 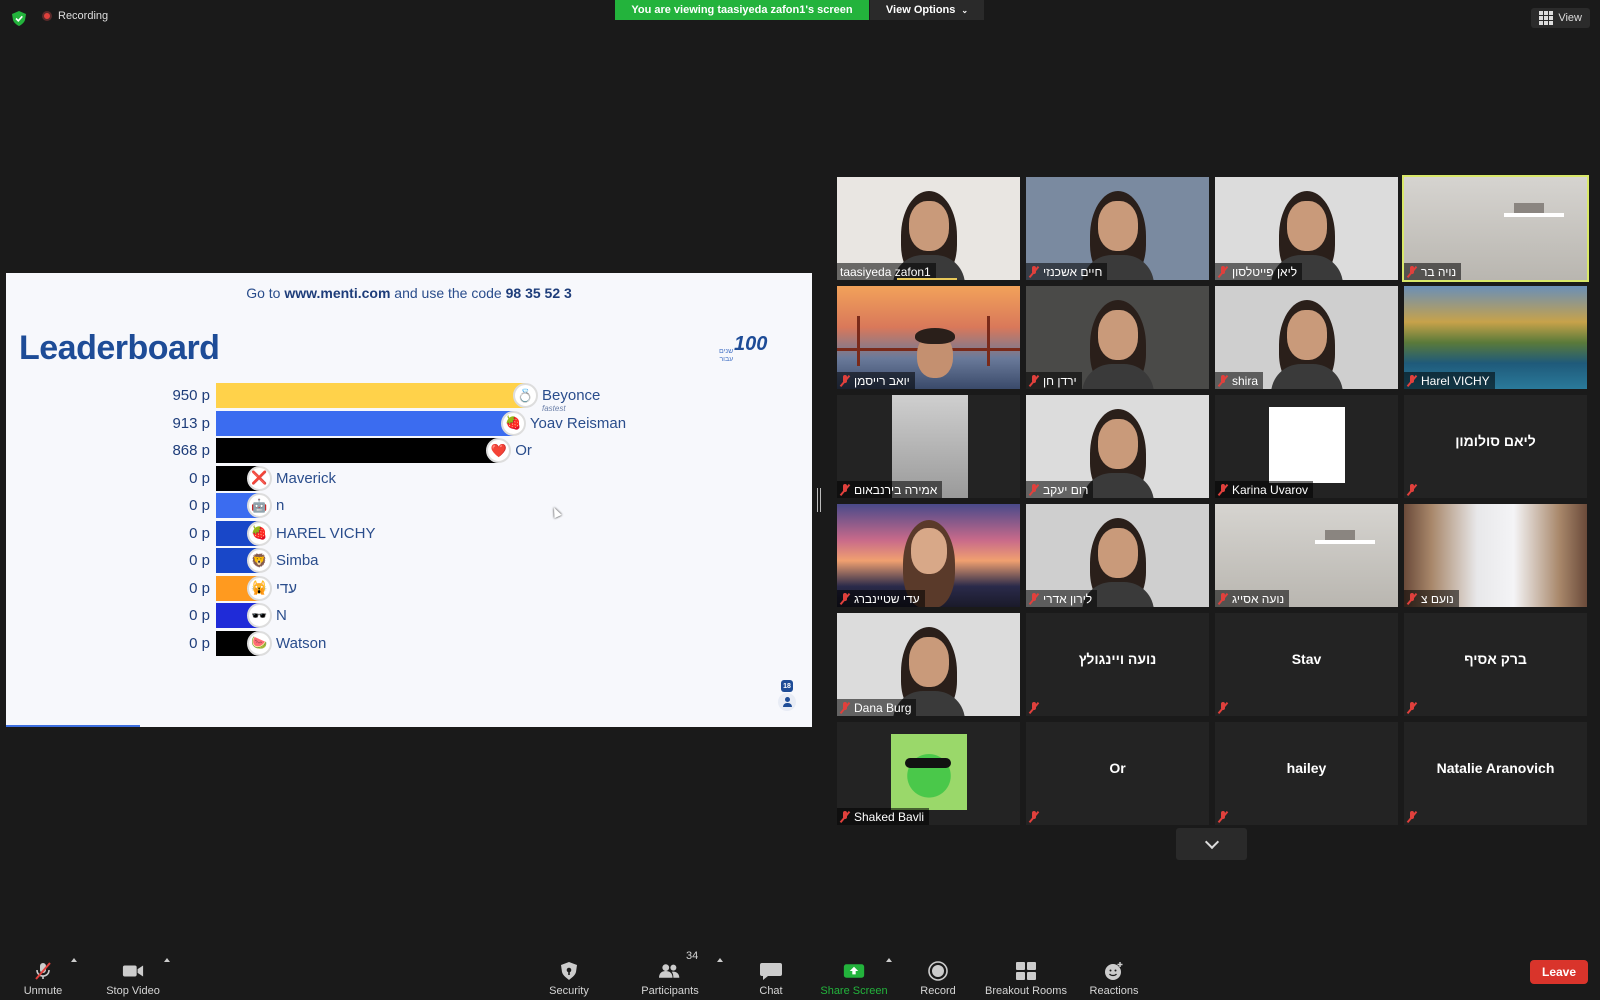 What do you see at coordinates (538, 293) in the screenshot?
I see `menti-code: 98 35 52 3` at bounding box center [538, 293].